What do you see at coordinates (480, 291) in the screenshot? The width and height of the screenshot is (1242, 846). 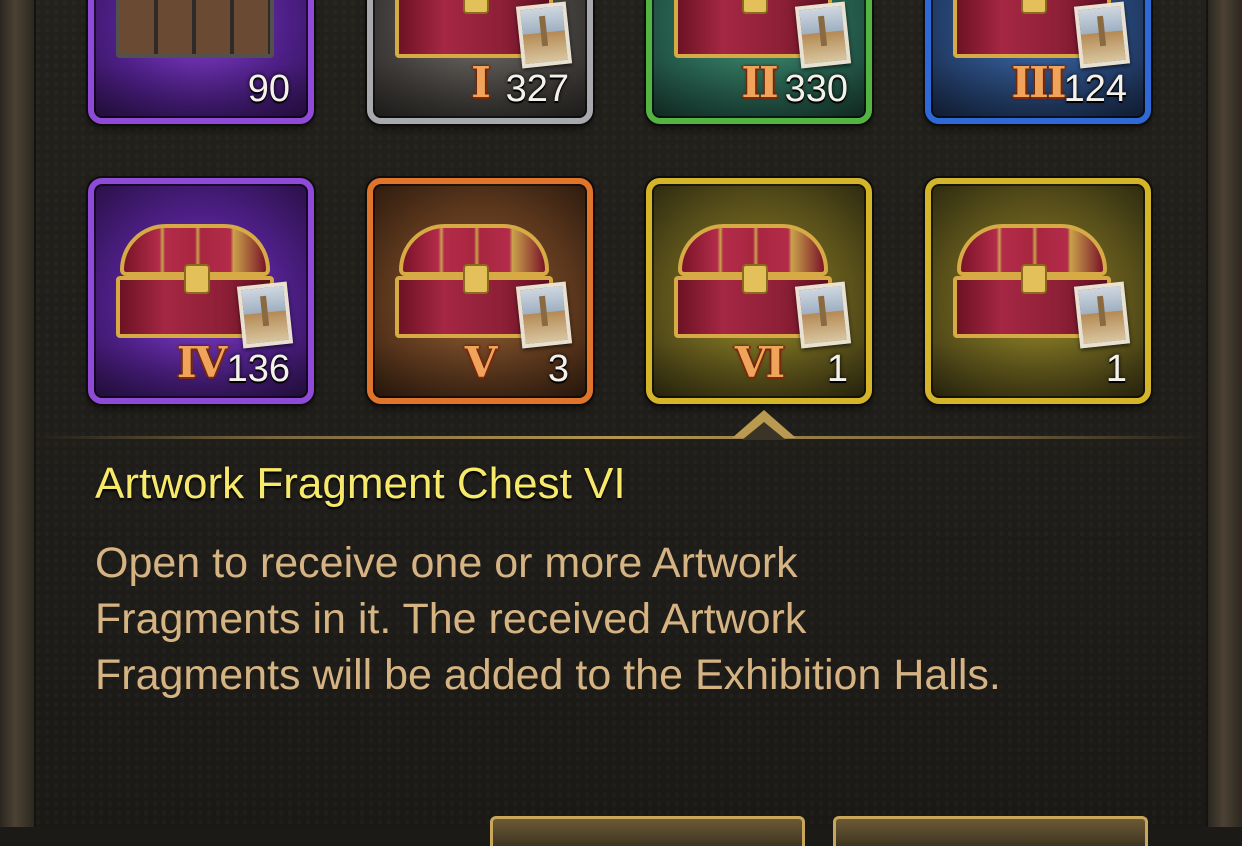 I see `item-slot-chest-v: V 3` at bounding box center [480, 291].